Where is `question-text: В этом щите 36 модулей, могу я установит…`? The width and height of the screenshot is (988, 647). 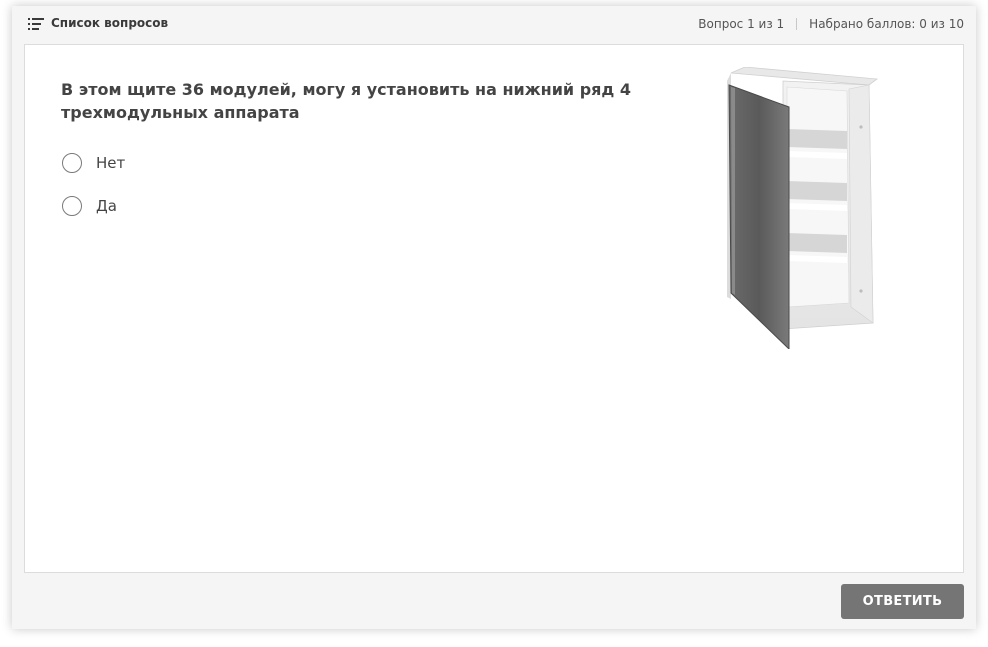
question-text: В этом щите 36 модулей, могу я установит… is located at coordinates (346, 101).